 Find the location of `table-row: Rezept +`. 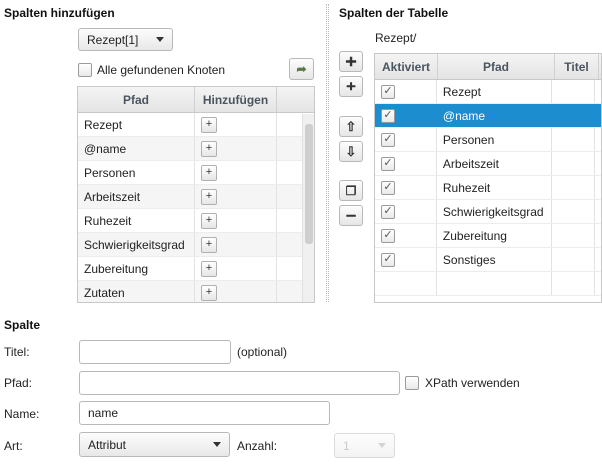

table-row: Rezept + is located at coordinates (196, 125).